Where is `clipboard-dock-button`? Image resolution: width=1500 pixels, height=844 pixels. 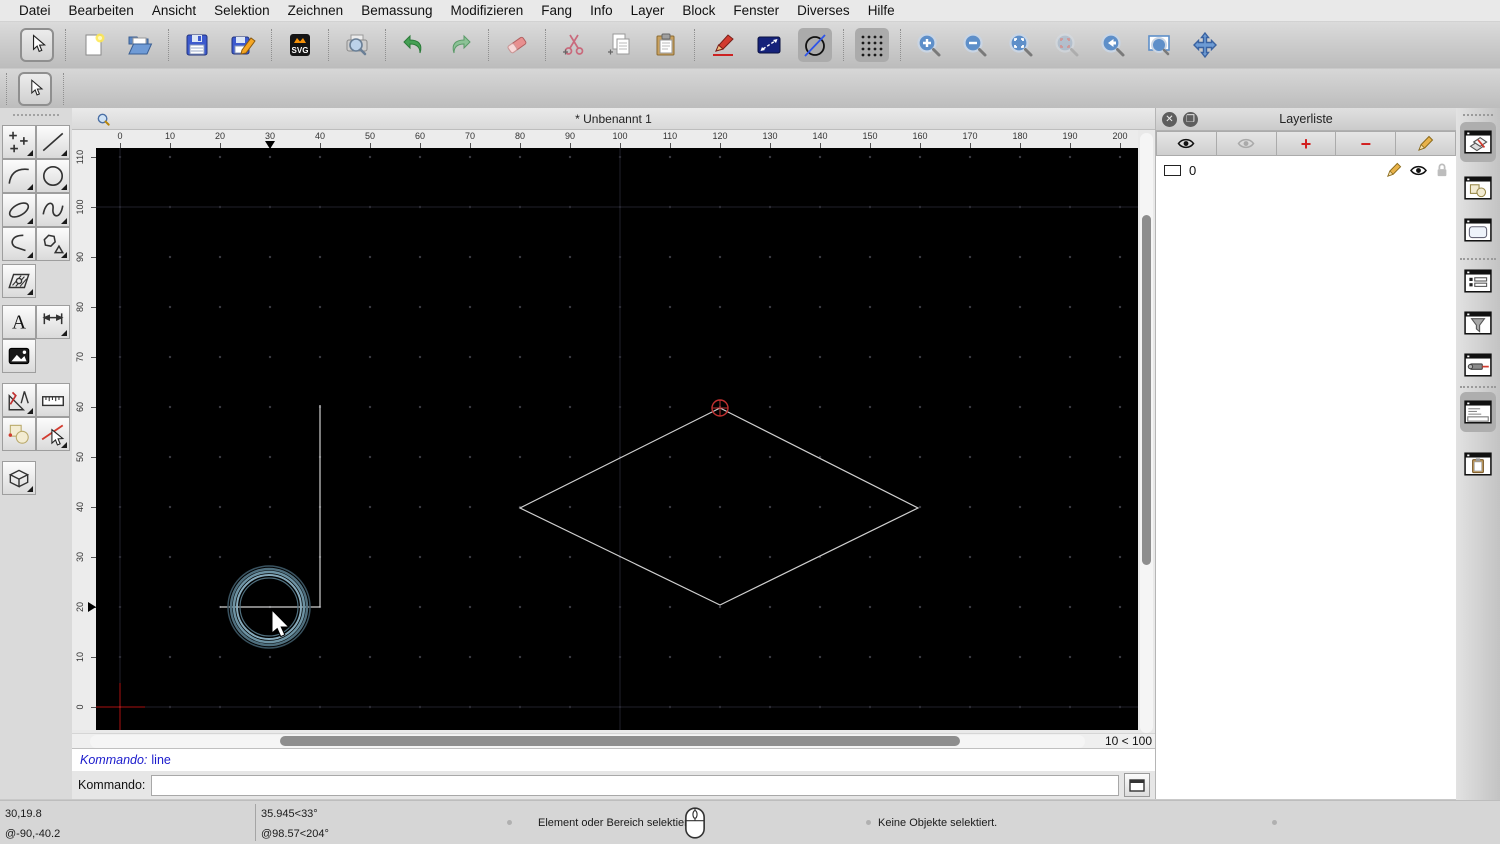
clipboard-dock-button is located at coordinates (1478, 464).